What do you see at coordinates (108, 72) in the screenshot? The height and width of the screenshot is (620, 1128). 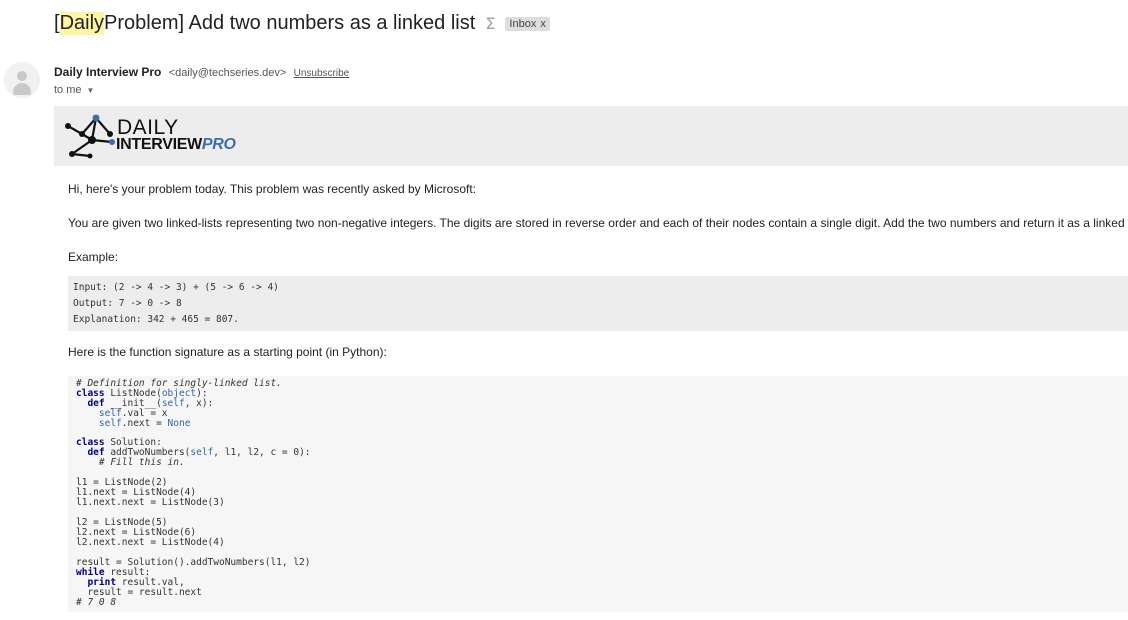 I see `sender-name: Daily Interview Pro` at bounding box center [108, 72].